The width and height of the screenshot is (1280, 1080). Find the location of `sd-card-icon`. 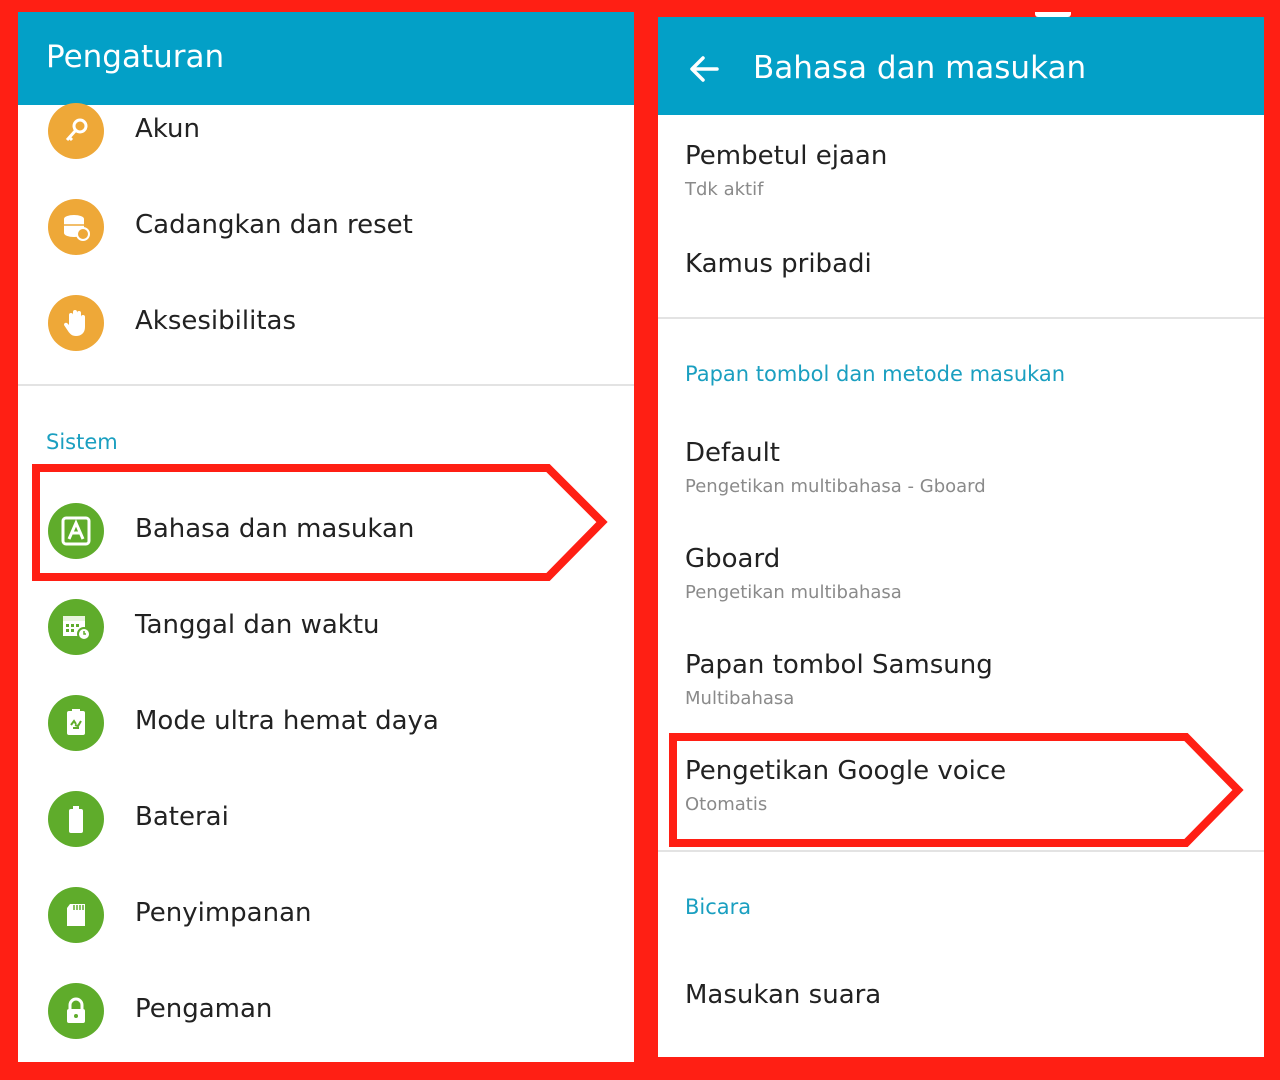

sd-card-icon is located at coordinates (76, 915).